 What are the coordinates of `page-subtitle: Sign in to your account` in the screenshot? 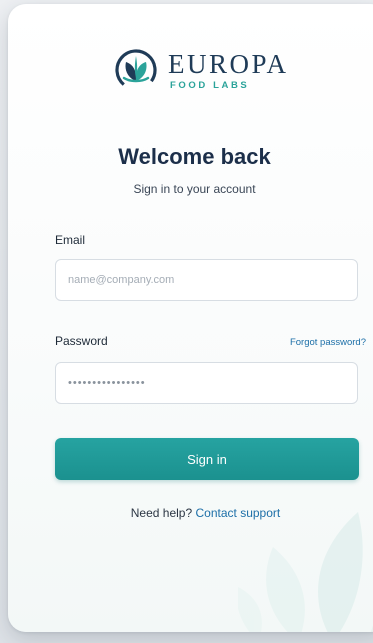 It's located at (194, 189).